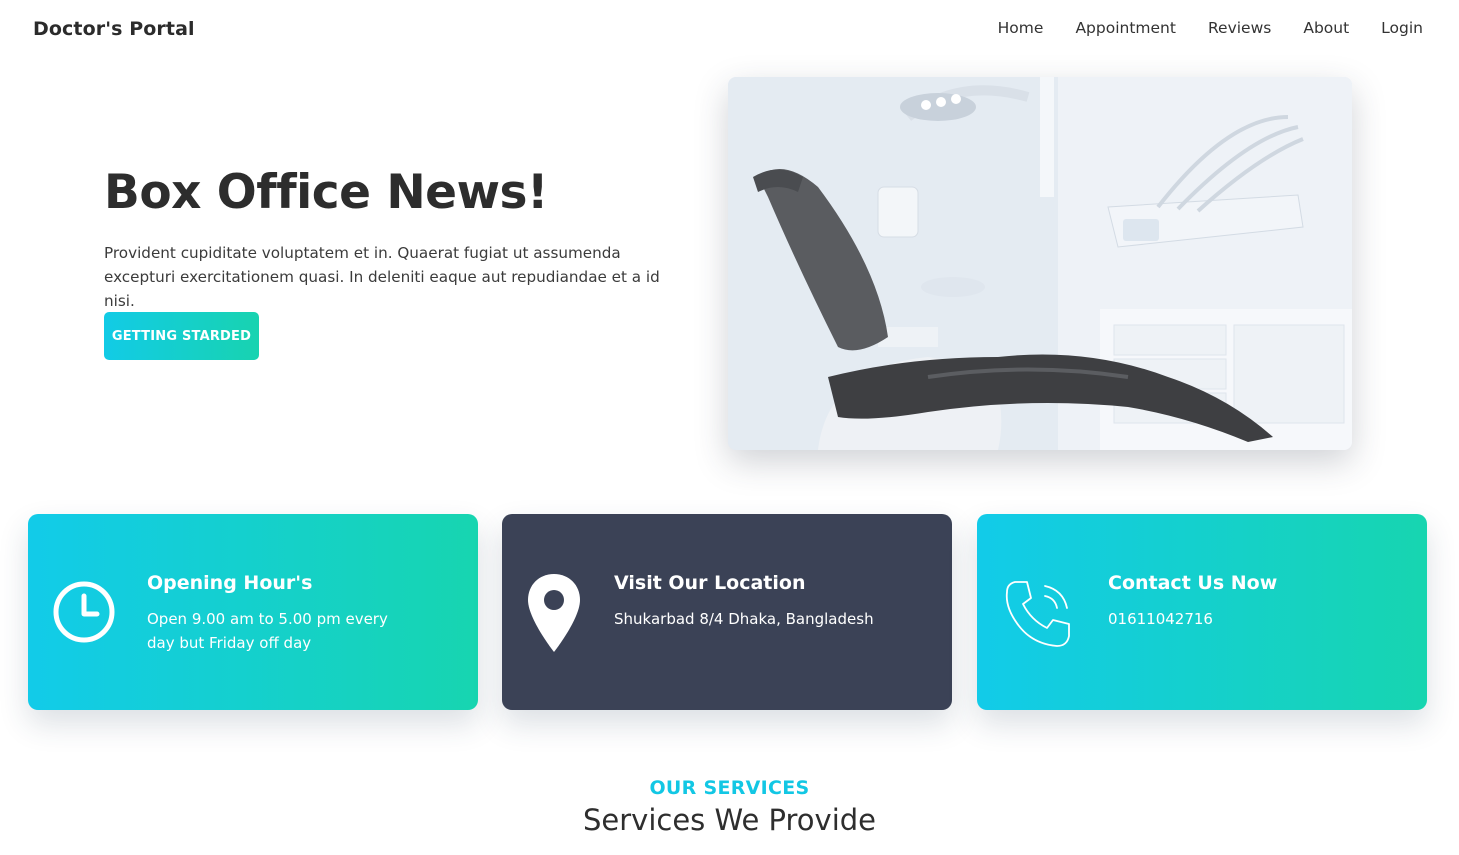 The height and width of the screenshot is (855, 1459). I want to click on phone-icon, so click(1039, 616).